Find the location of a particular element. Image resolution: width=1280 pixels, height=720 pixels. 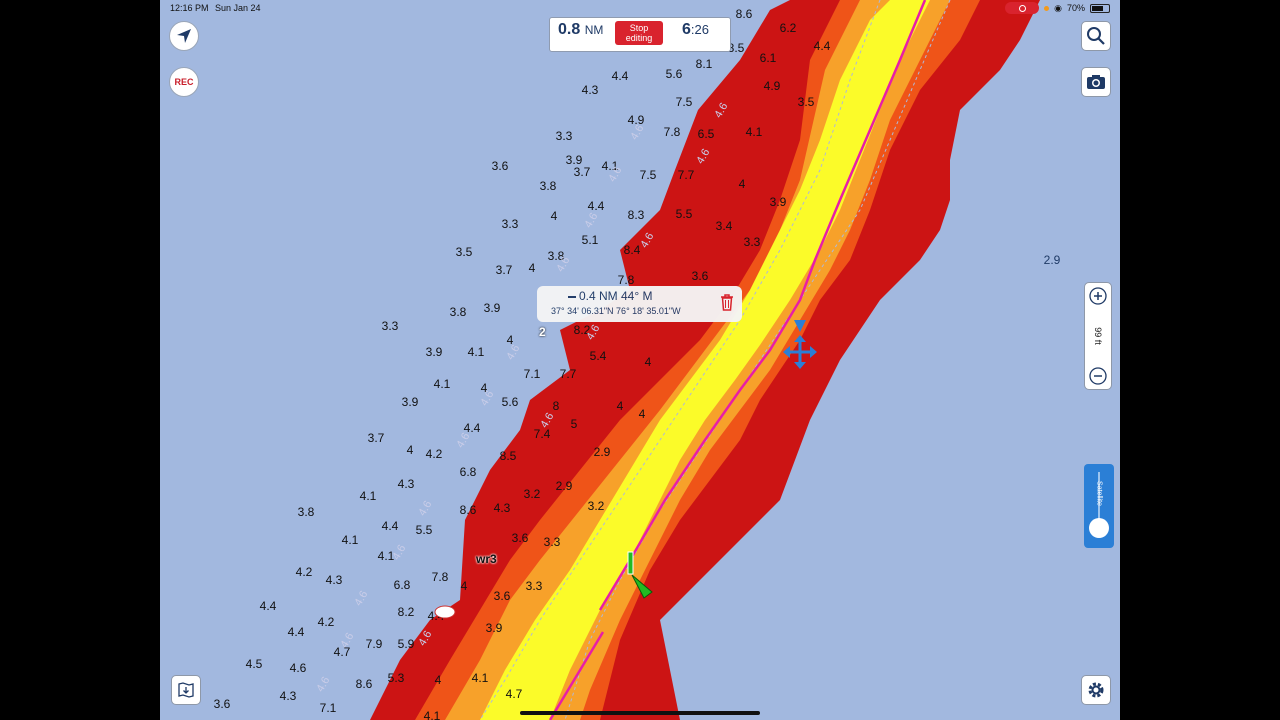

waypoint-number: 2 is located at coordinates (542, 332).